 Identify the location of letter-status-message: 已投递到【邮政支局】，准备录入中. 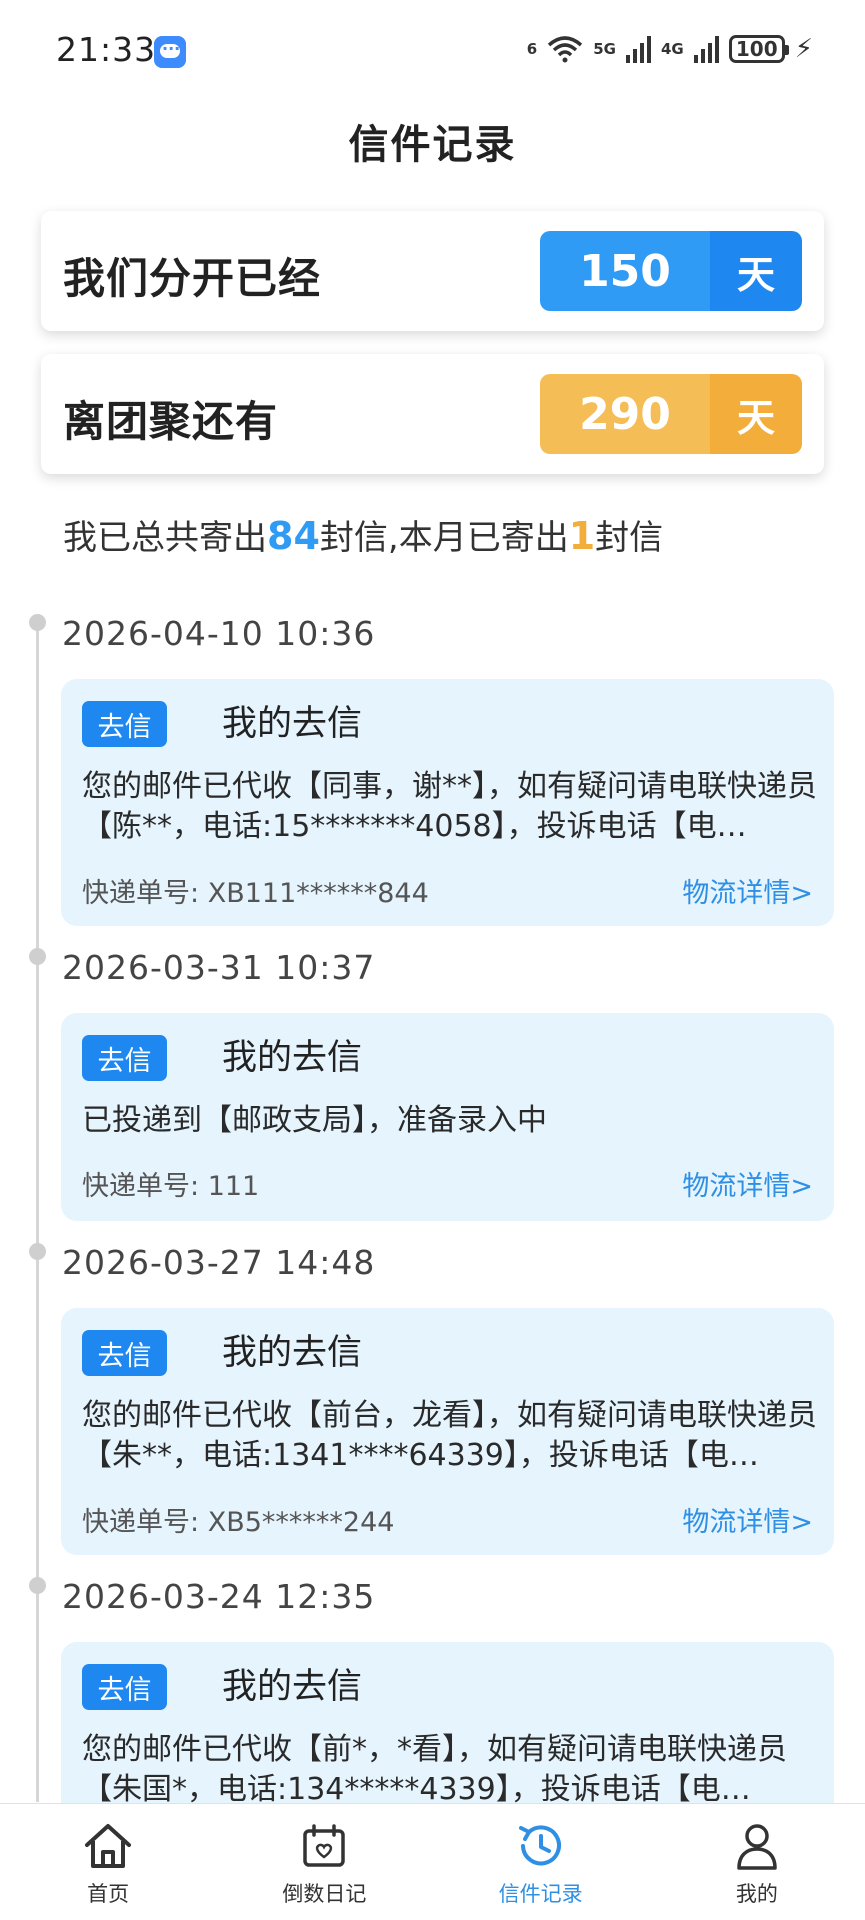
(314, 1120).